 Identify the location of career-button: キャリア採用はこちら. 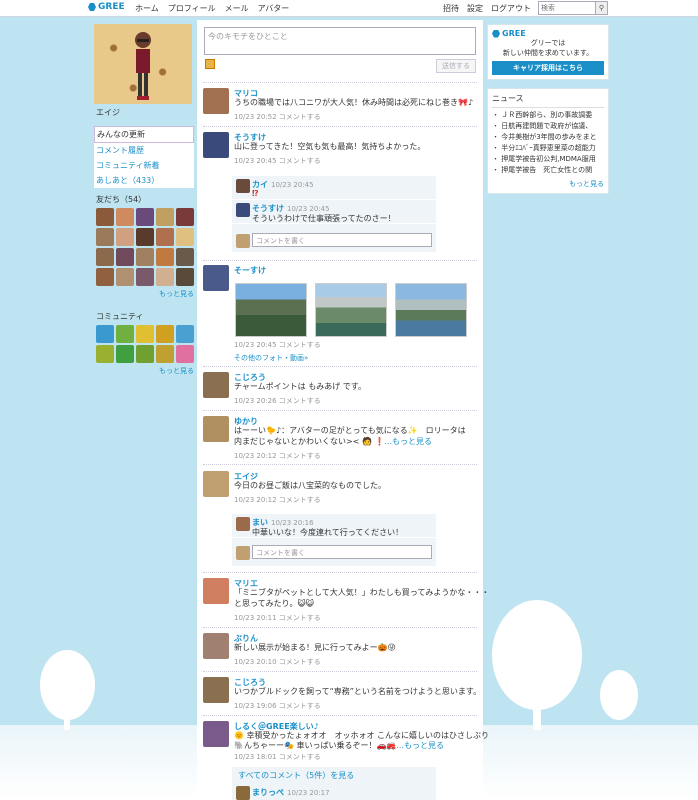
(548, 68).